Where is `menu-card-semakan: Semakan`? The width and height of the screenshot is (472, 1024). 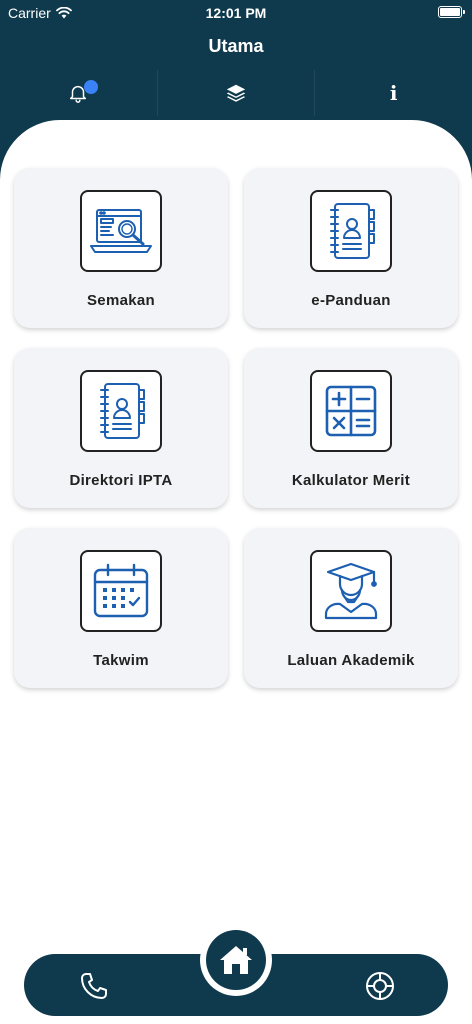
menu-card-semakan: Semakan is located at coordinates (121, 248).